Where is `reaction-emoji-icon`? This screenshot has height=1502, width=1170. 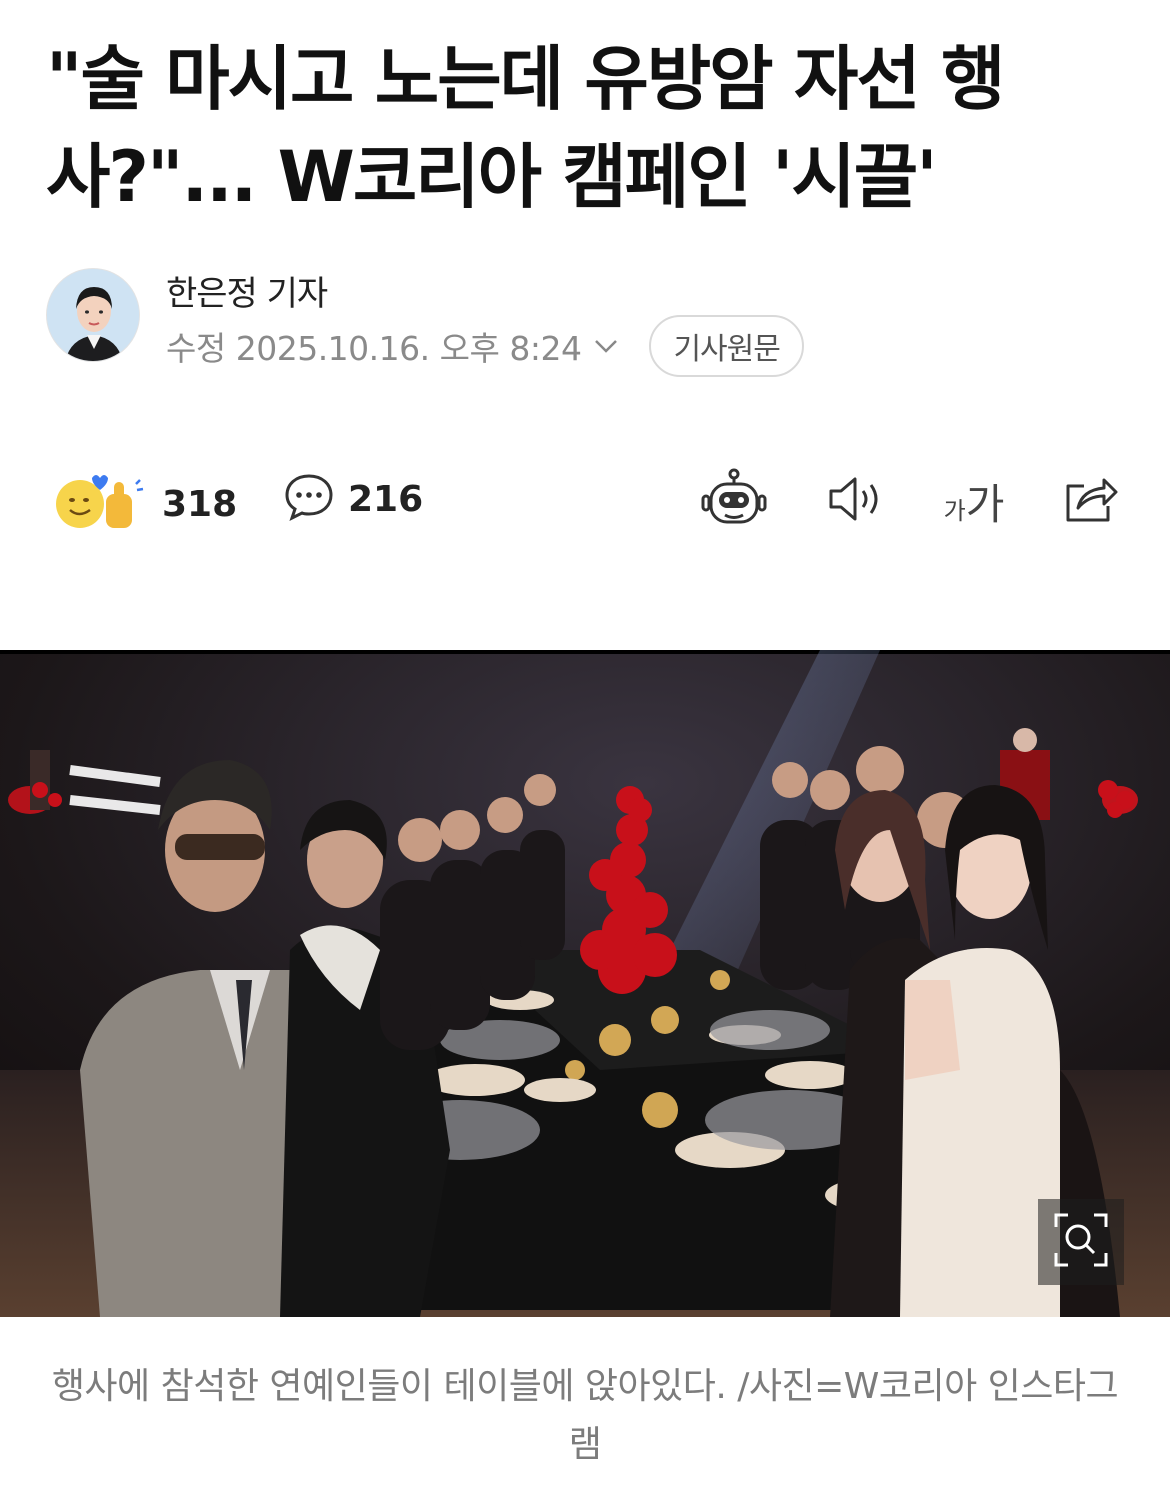
reaction-emoji-icon is located at coordinates (98, 504).